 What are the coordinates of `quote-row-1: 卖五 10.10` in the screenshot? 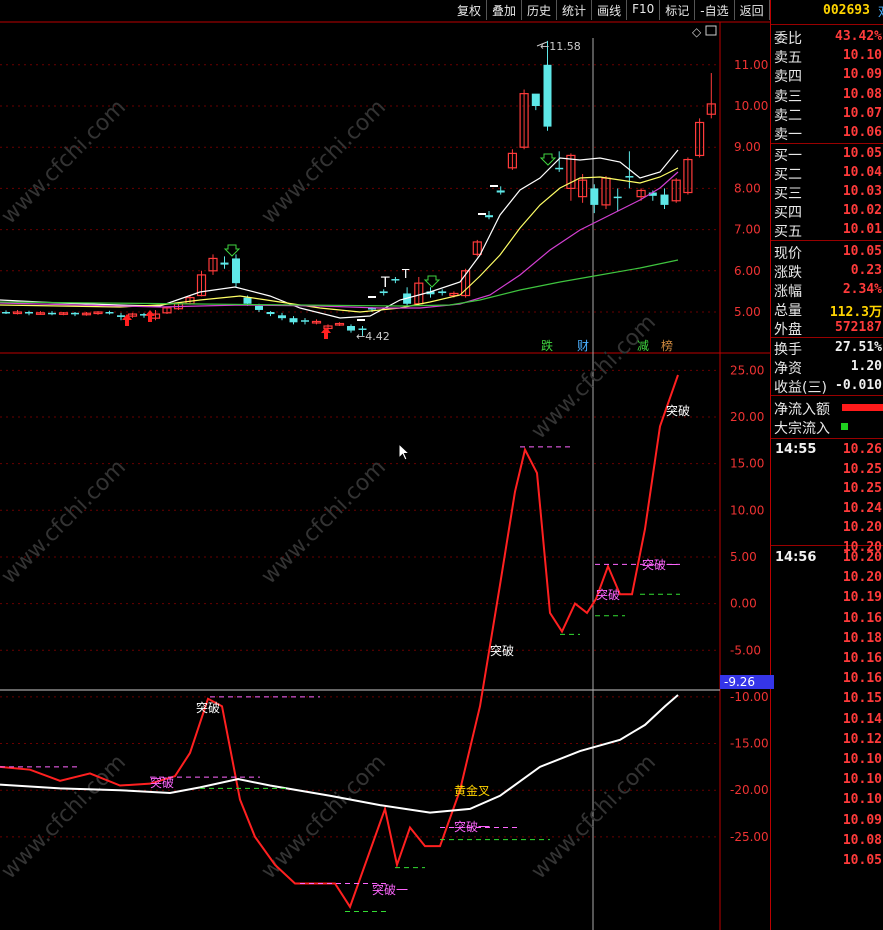 It's located at (827, 56).